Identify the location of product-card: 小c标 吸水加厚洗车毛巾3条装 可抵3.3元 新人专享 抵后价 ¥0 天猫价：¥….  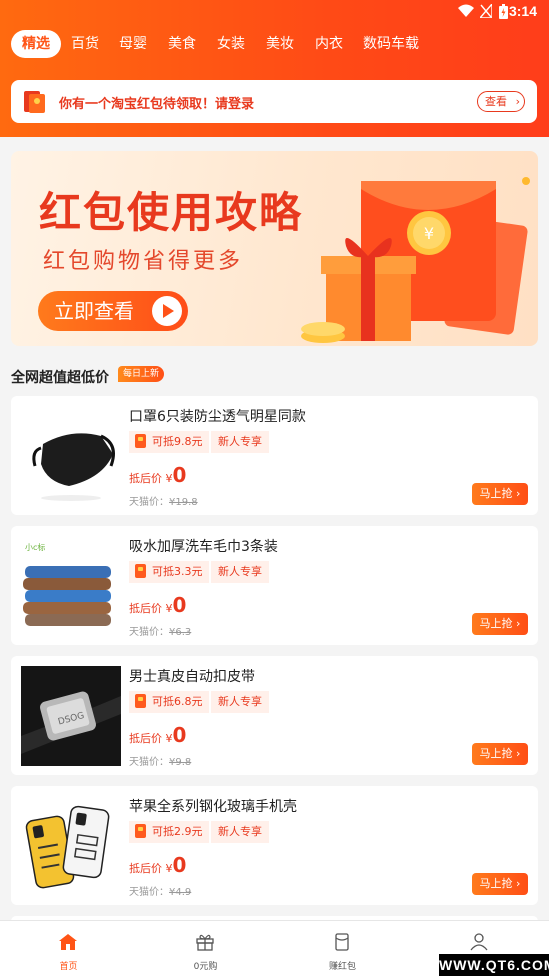
(274, 585).